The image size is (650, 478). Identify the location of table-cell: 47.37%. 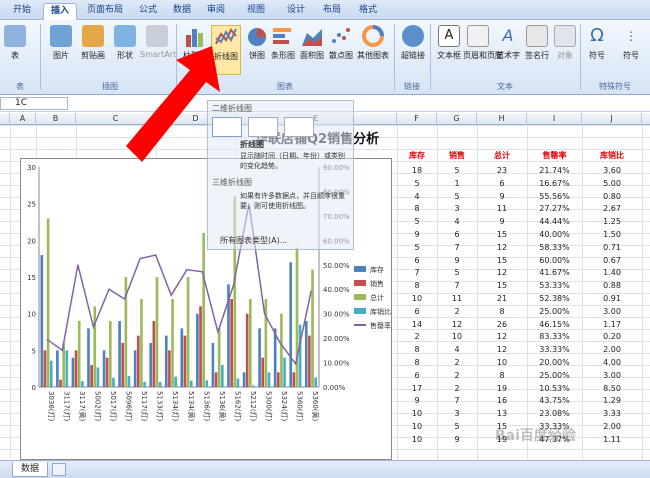
(554, 440).